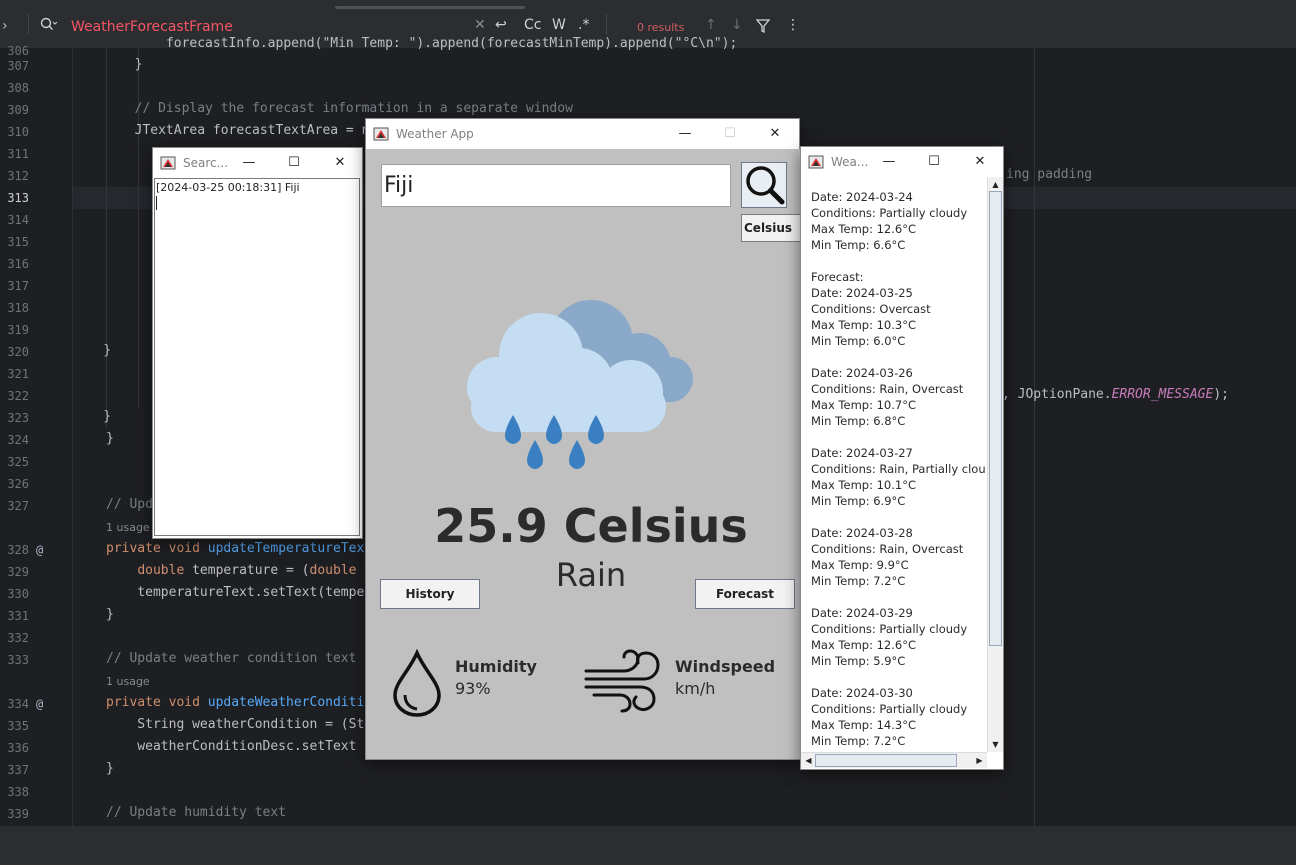  What do you see at coordinates (18, 88) in the screenshot?
I see `line-number: 308` at bounding box center [18, 88].